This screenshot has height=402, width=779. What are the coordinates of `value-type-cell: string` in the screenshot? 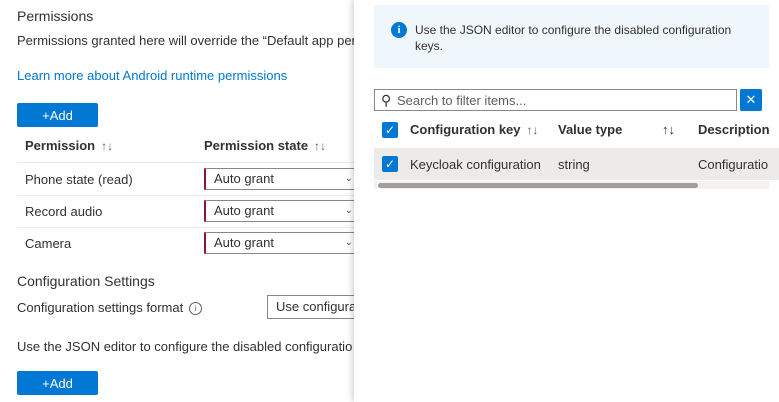 It's located at (574, 164).